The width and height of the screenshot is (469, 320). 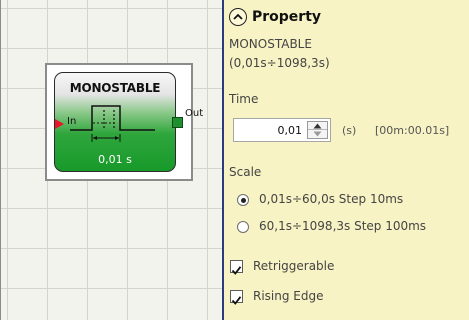 I want to click on time-display-label: [00m:00.01s], so click(x=412, y=130).